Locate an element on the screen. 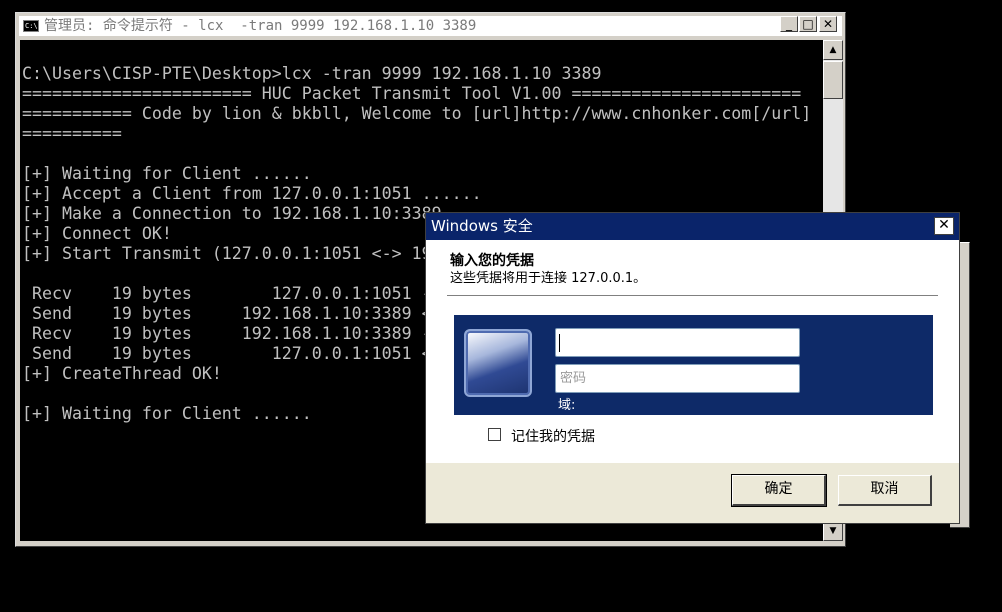  username-input is located at coordinates (677, 342).